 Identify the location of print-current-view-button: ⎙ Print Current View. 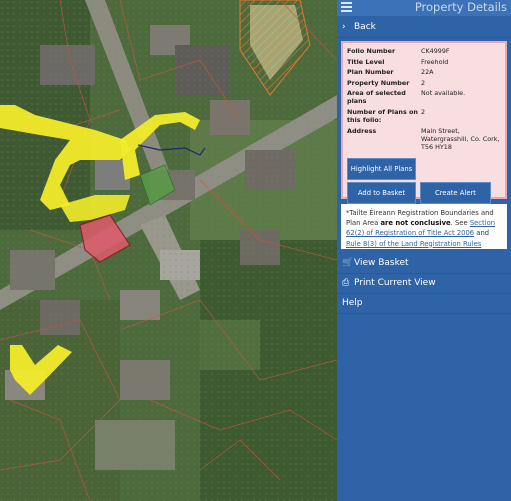
(424, 284).